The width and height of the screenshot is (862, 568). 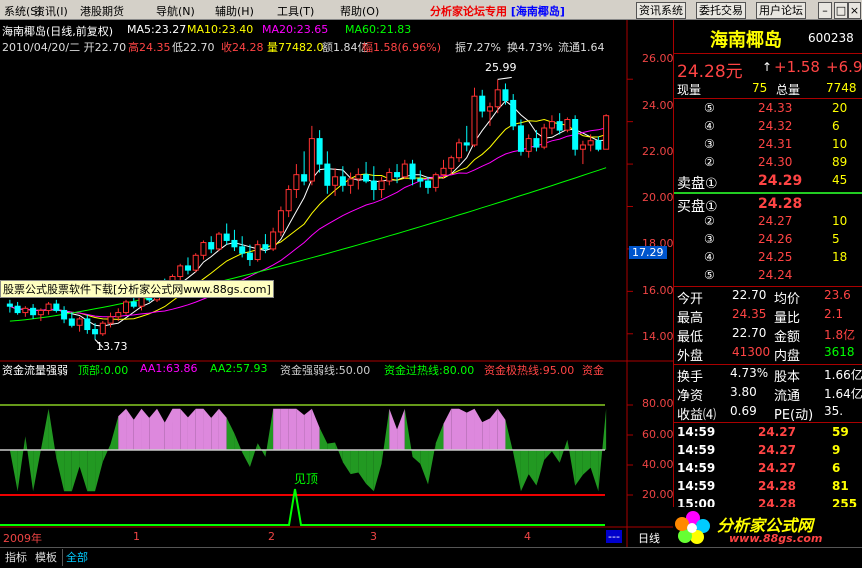 I want to click on scroll-dots: ---, so click(x=614, y=536).